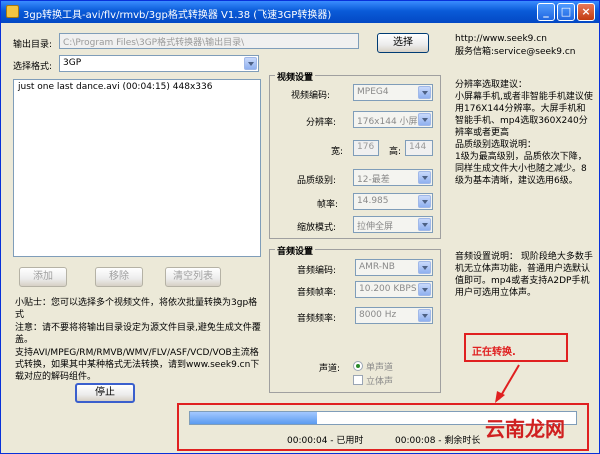  I want to click on video-codec-value: MPEG4, so click(373, 92).